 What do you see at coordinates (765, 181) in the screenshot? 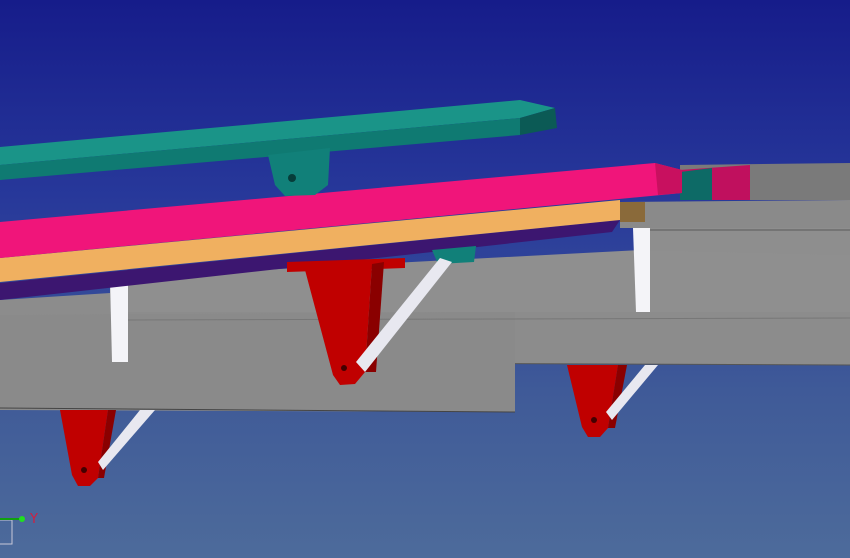
I see `right-top-block` at bounding box center [765, 181].